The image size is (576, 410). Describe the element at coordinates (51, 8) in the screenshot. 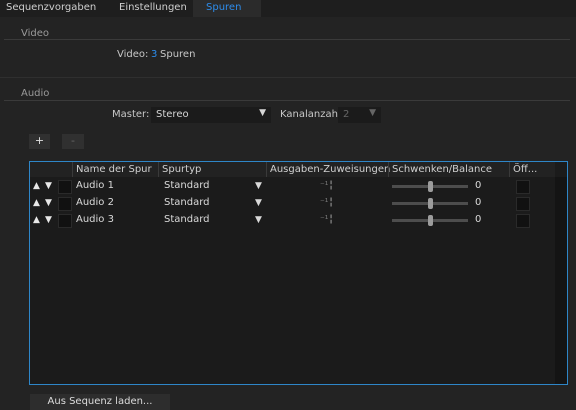

I see `tab-sequenzvorgaben: Sequenzvorgaben` at that location.